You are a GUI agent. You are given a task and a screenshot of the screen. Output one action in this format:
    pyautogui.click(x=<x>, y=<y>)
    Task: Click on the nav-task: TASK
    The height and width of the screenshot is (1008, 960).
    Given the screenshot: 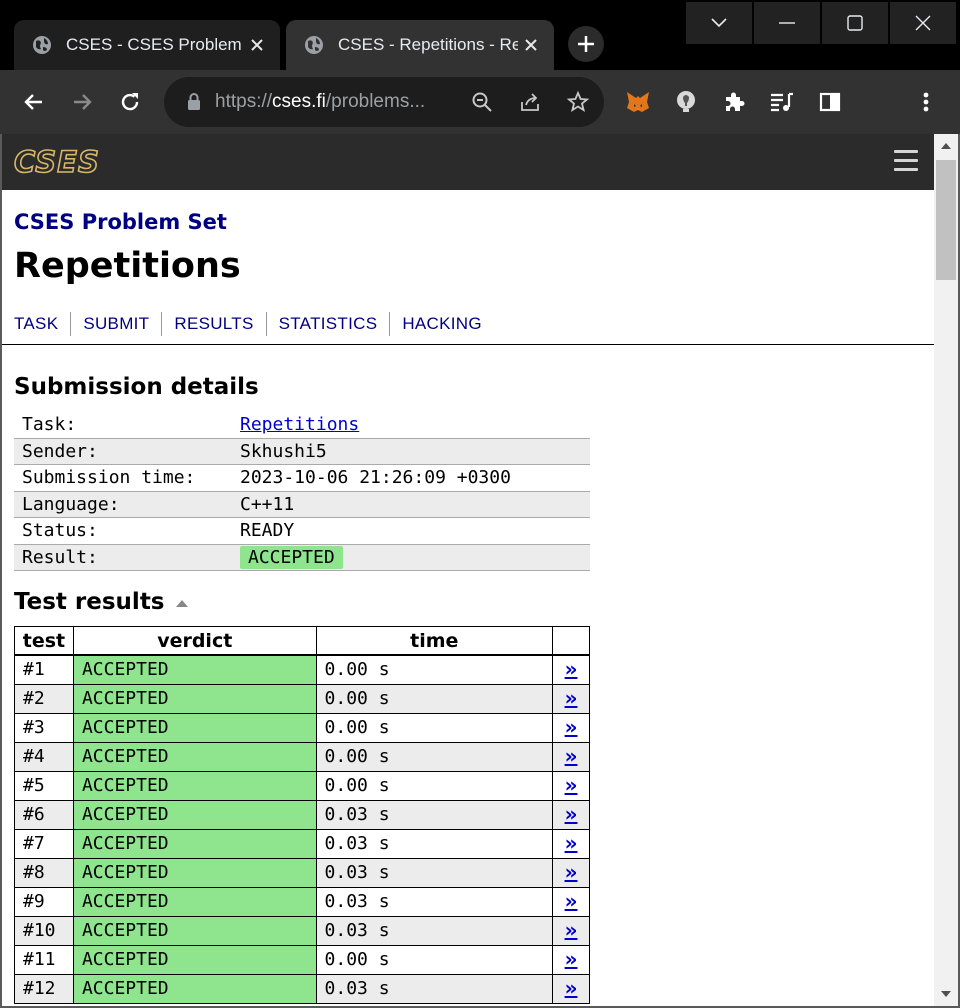 What is the action you would take?
    pyautogui.click(x=37, y=324)
    